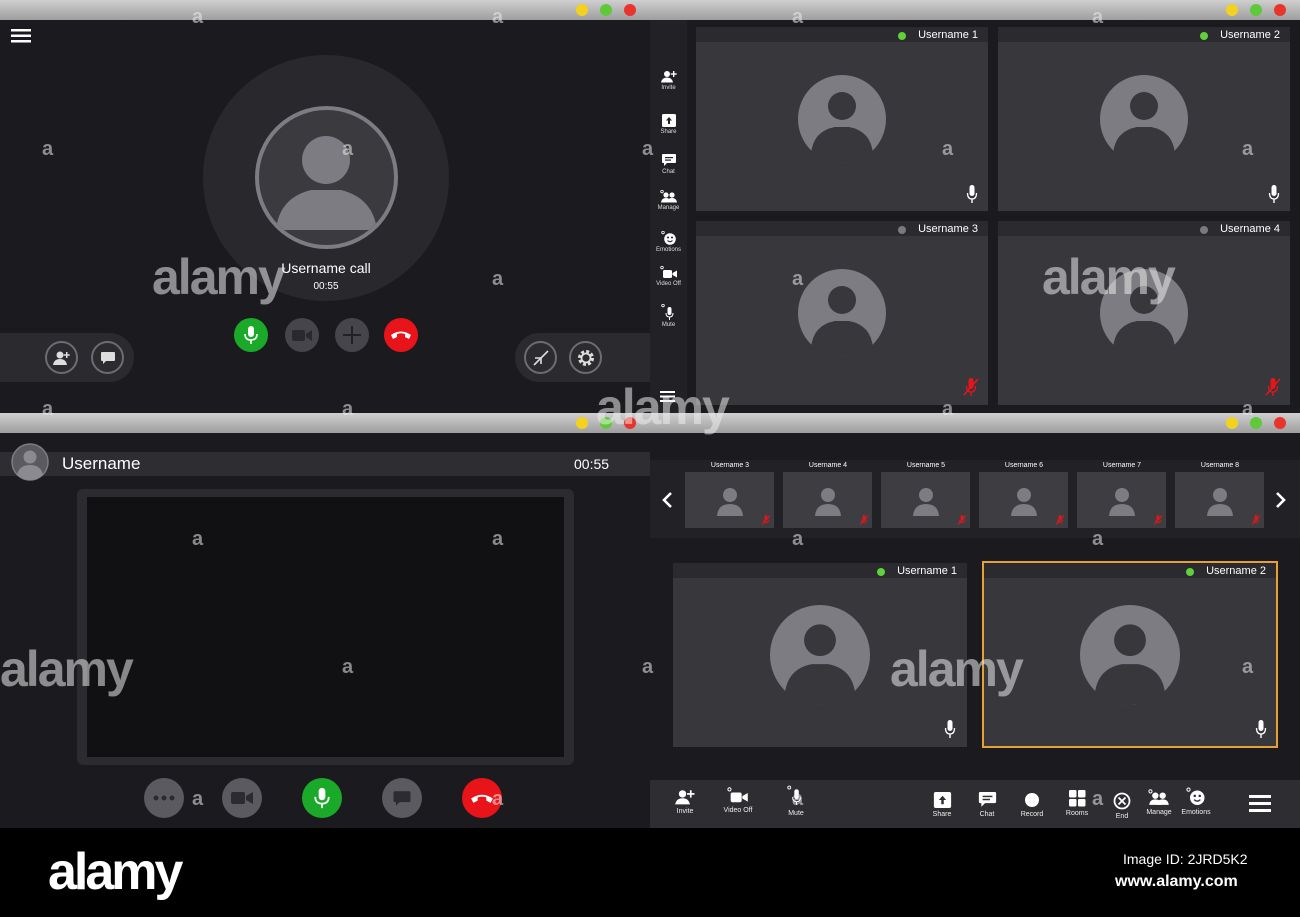 This screenshot has height=917, width=1300. Describe the element at coordinates (61, 357) in the screenshot. I see `add-user-button` at that location.